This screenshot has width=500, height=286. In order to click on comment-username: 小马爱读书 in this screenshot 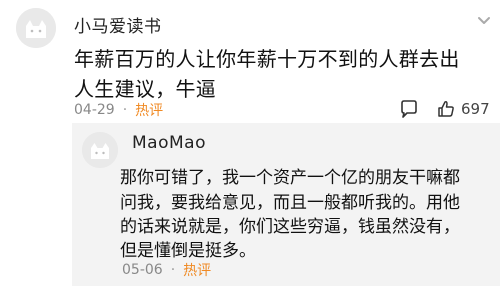, I will do `click(118, 24)`.